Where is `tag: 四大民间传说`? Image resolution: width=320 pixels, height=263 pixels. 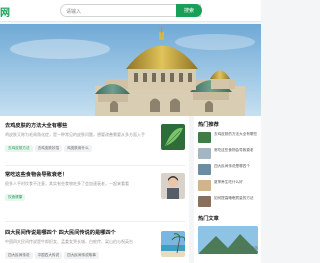
tag: 四大民间传说 is located at coordinates (19, 255).